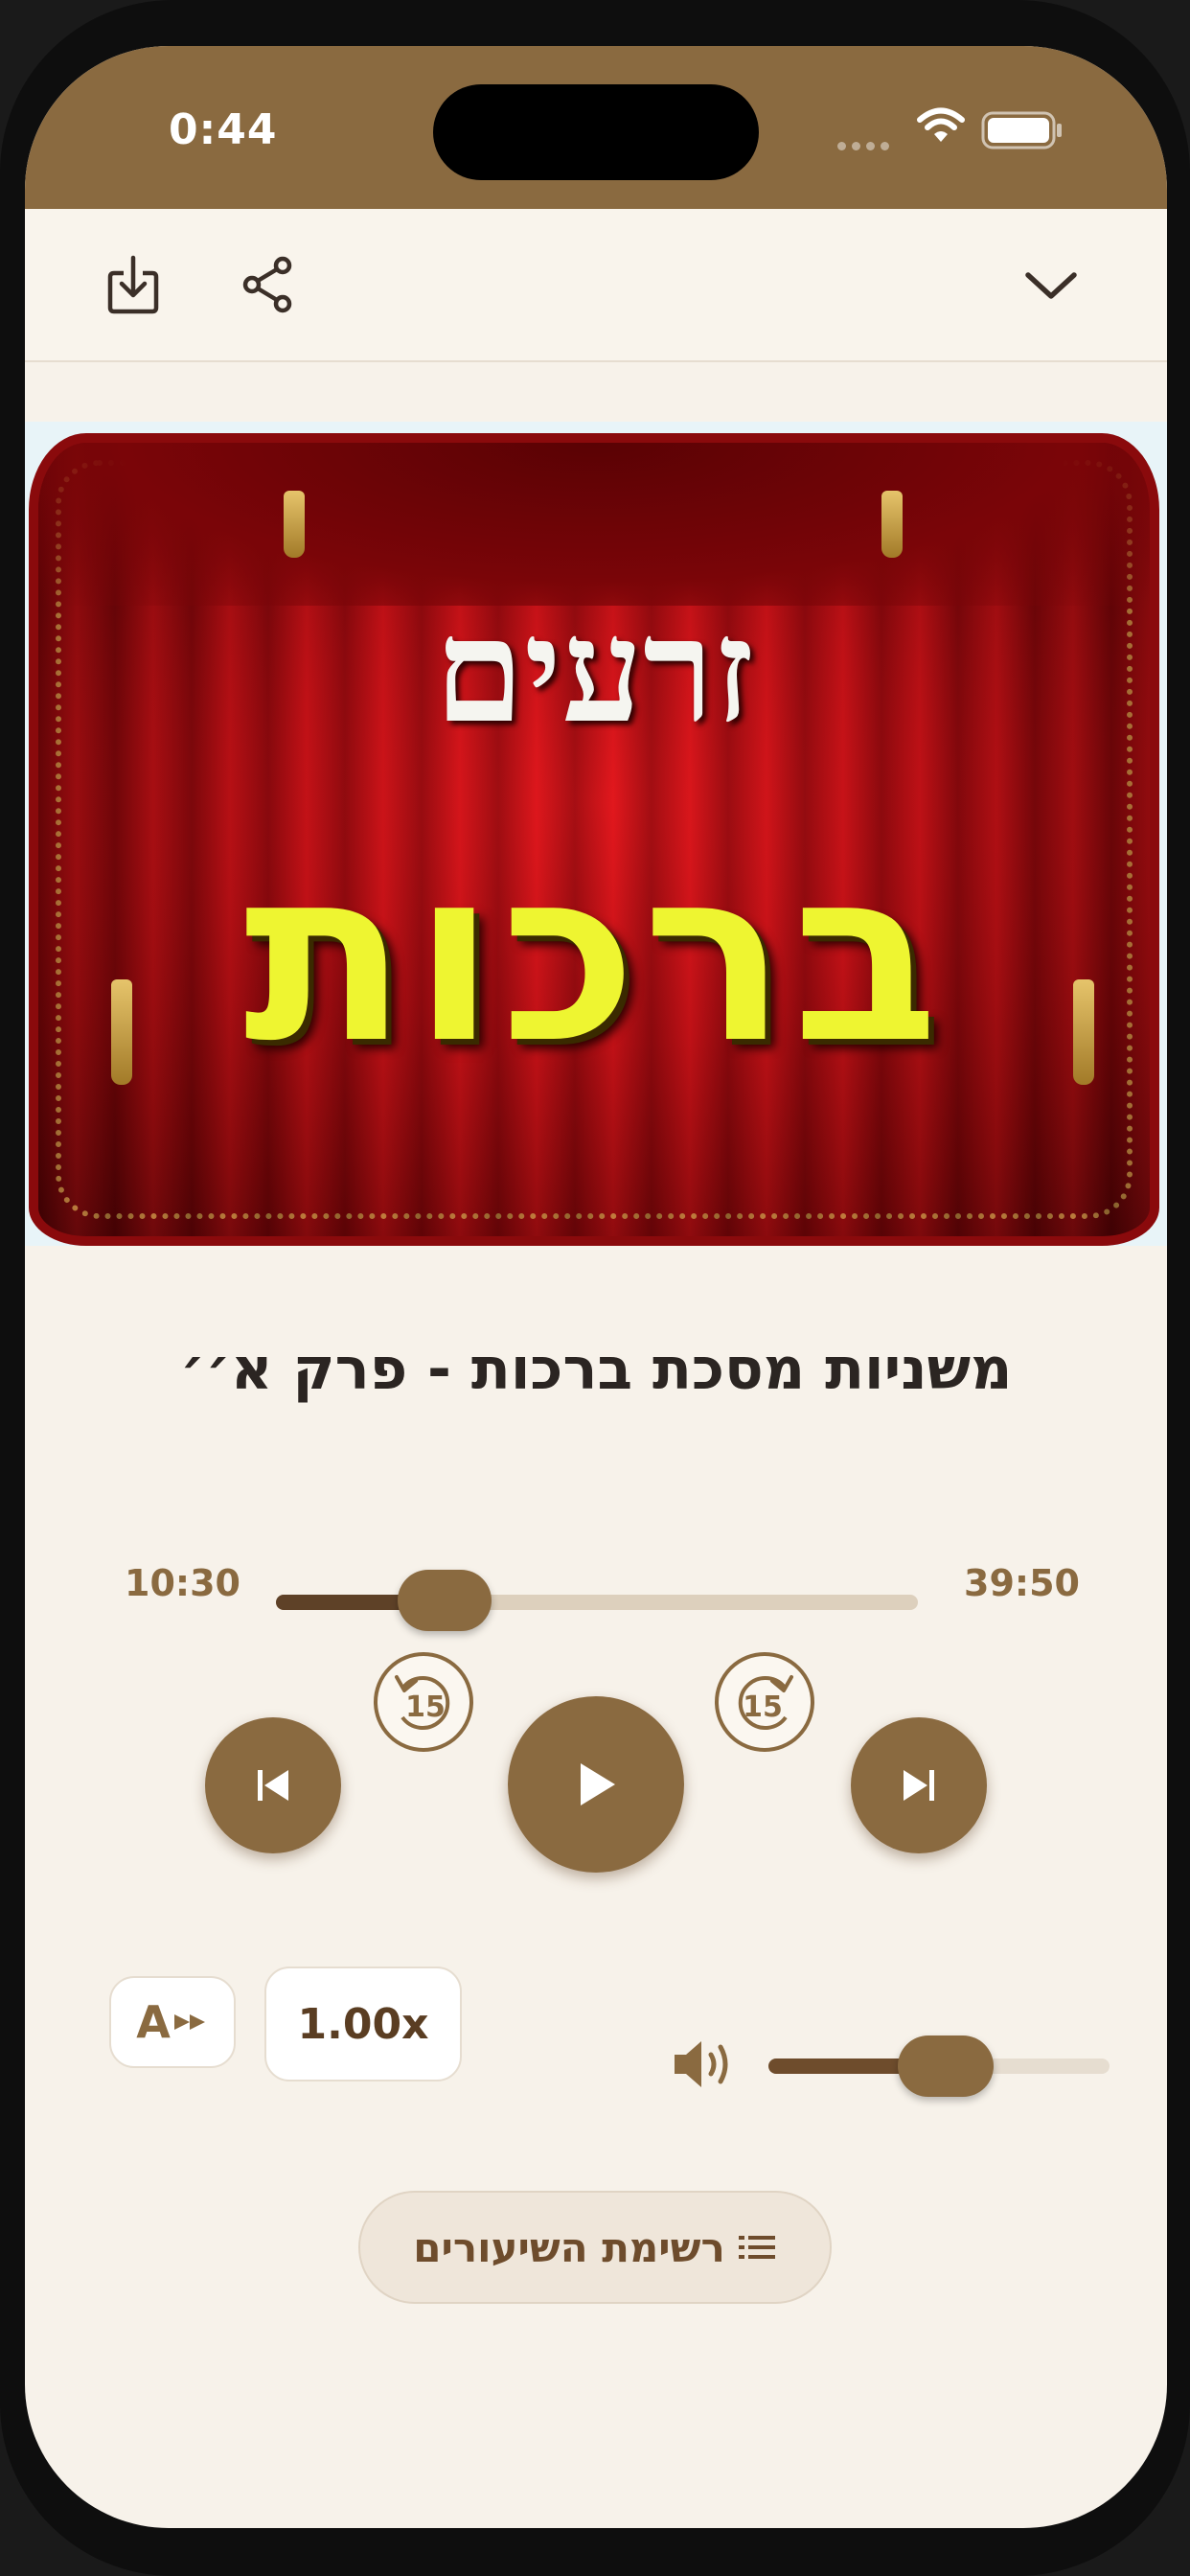  Describe the element at coordinates (1022, 1583) in the screenshot. I see `total-time: 39:50` at that location.